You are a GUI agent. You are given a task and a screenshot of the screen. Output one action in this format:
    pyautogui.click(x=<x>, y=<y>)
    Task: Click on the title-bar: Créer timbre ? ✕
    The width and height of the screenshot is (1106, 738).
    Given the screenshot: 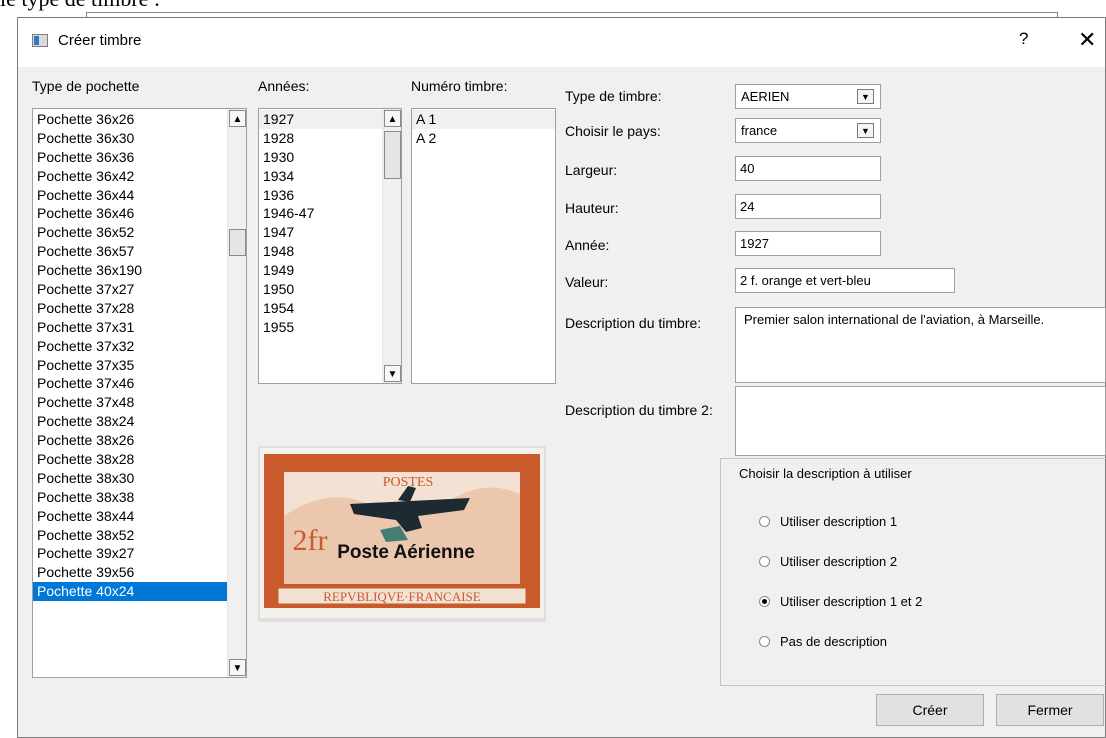 What is the action you would take?
    pyautogui.click(x=561, y=42)
    